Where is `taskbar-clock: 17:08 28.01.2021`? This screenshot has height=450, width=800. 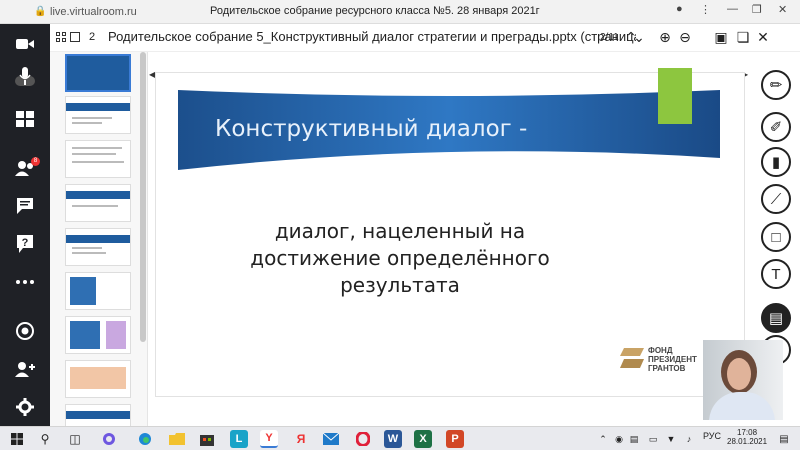 taskbar-clock: 17:08 28.01.2021 is located at coordinates (747, 437).